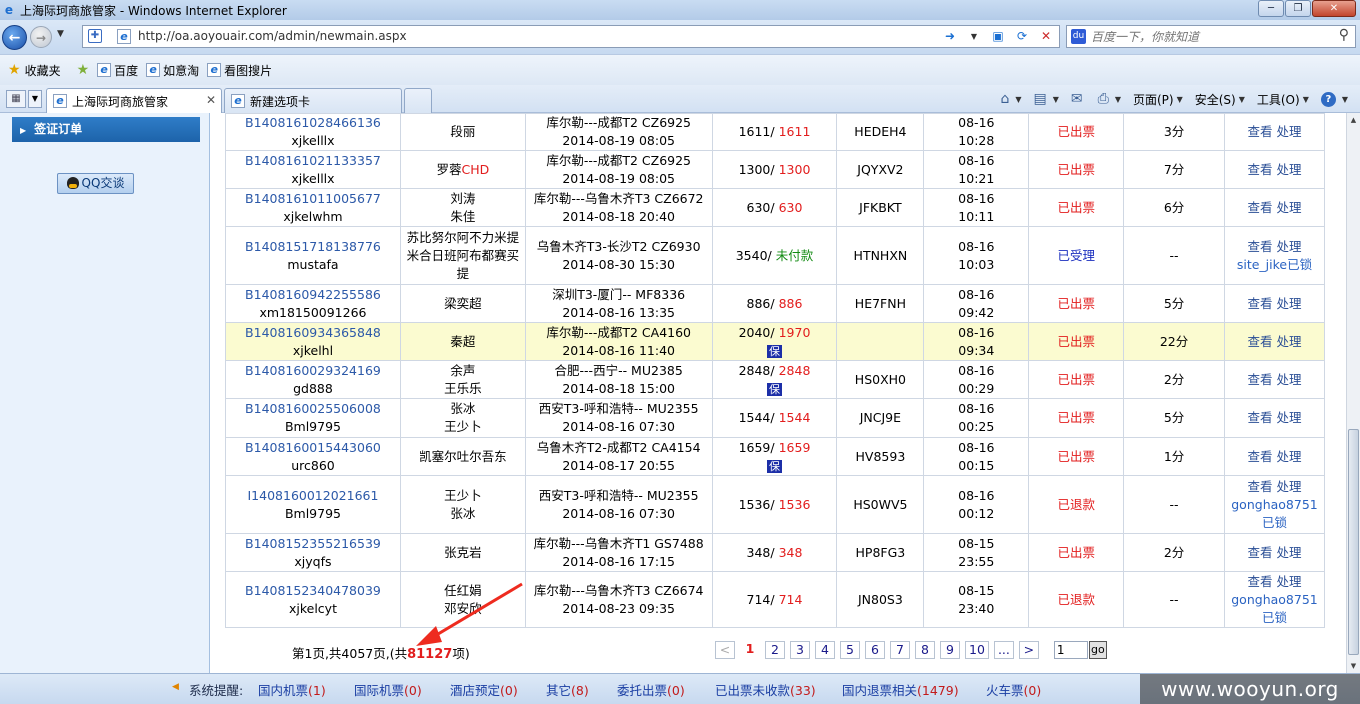 This screenshot has height=704, width=1360. What do you see at coordinates (153, 70) in the screenshot?
I see `ie-page-icon: e` at bounding box center [153, 70].